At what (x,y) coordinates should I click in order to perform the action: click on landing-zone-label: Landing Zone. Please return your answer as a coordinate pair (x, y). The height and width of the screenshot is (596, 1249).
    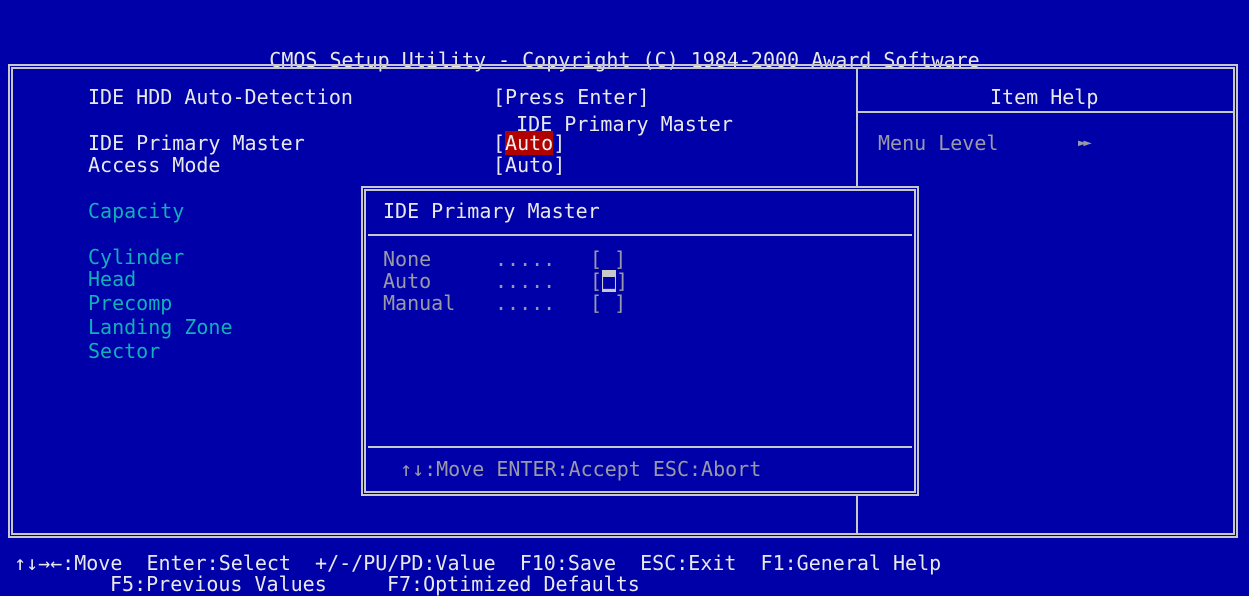
    Looking at the image, I should click on (160, 327).